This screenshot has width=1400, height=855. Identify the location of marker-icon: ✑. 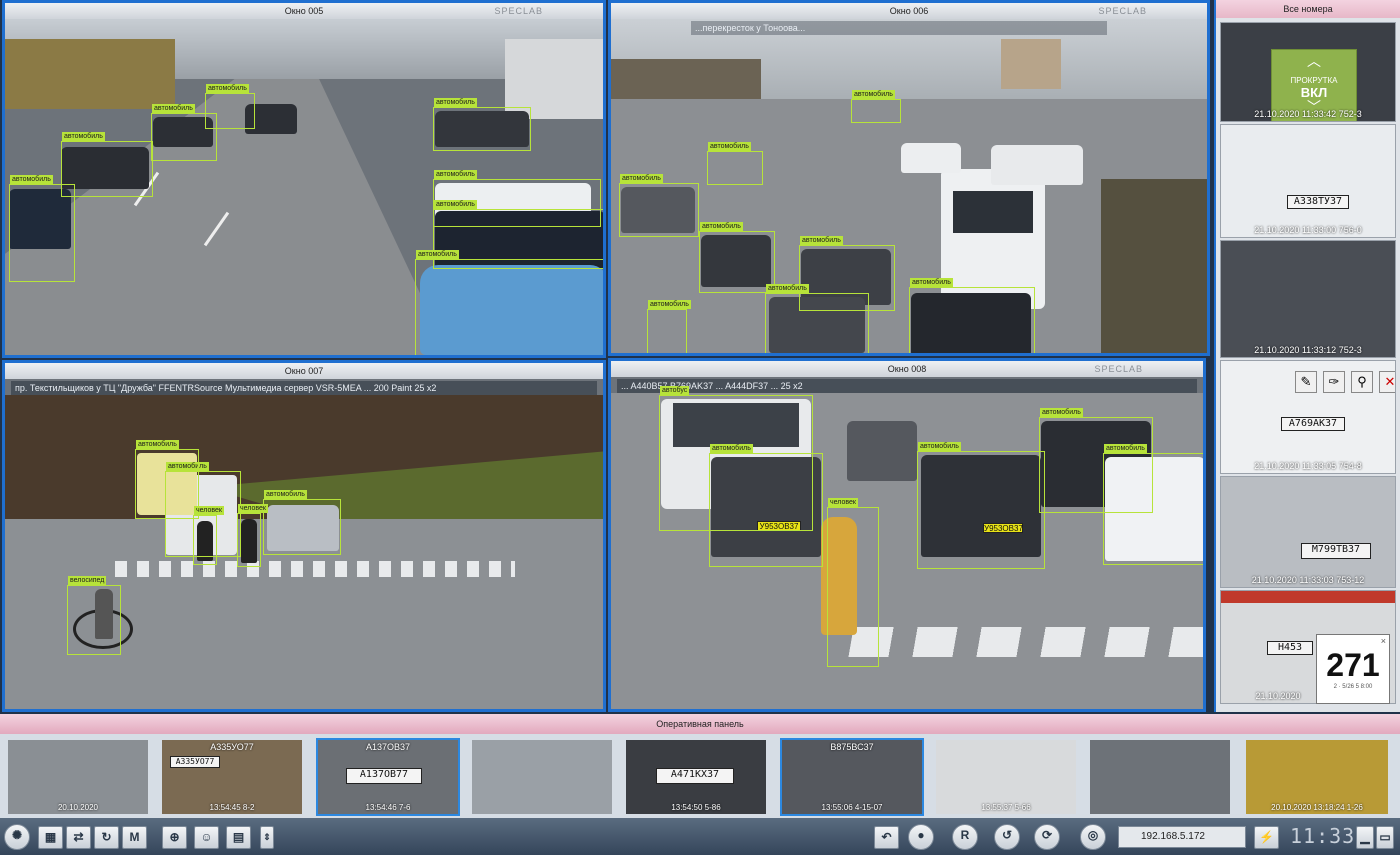
(1334, 382).